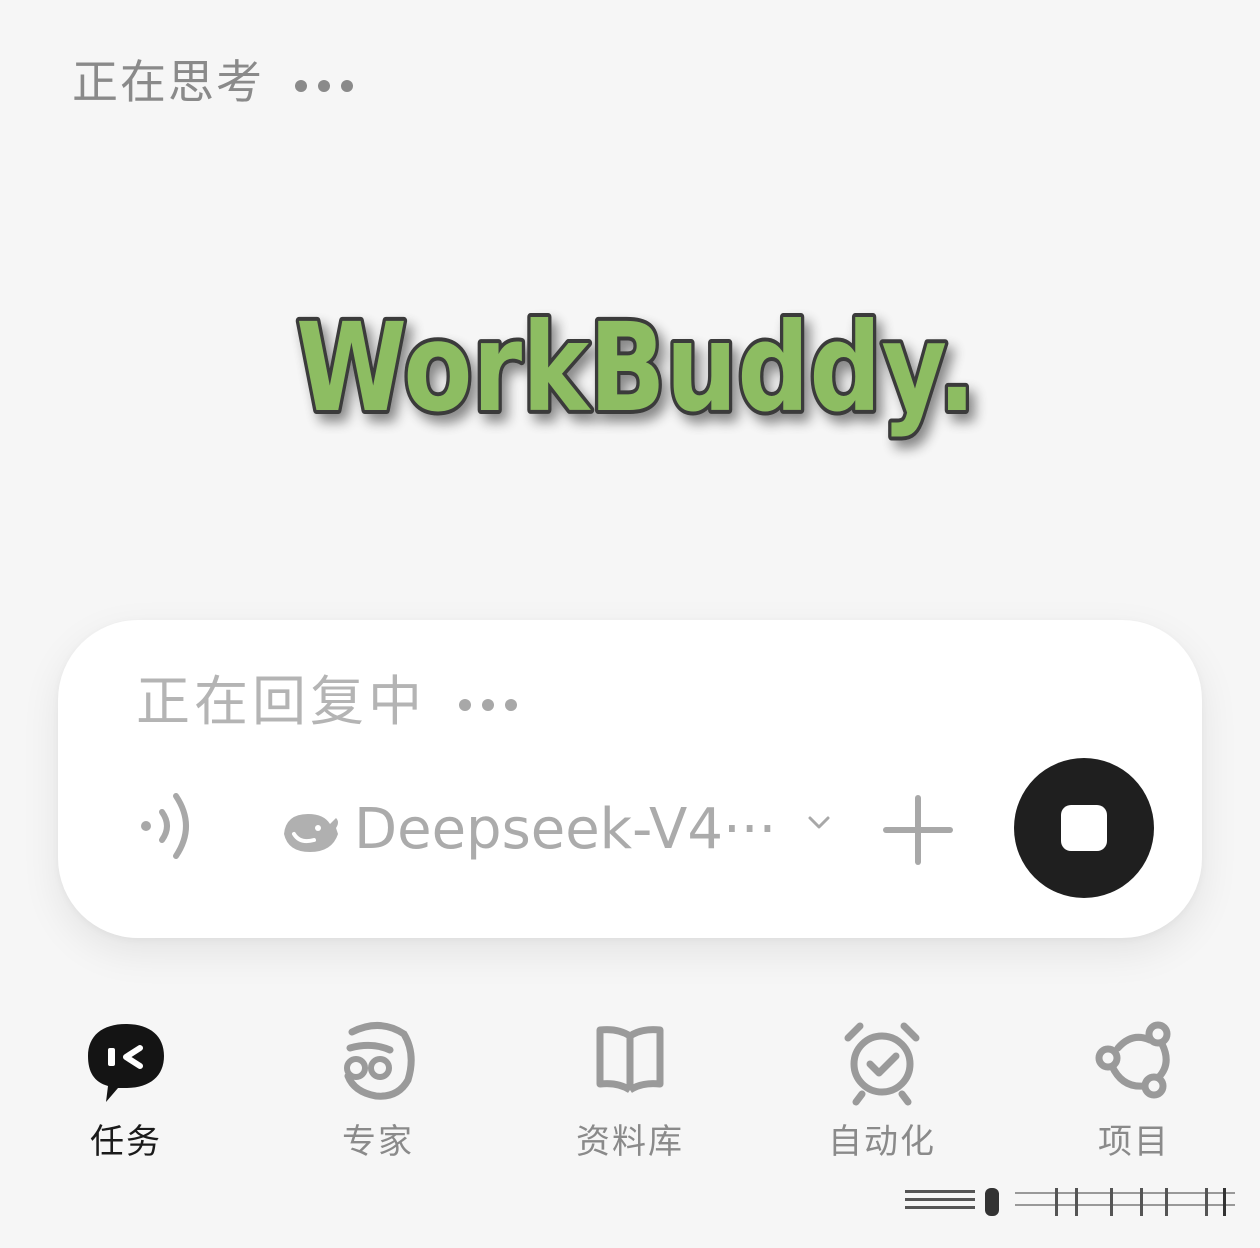  I want to click on tab-label: 任务, so click(126, 1142).